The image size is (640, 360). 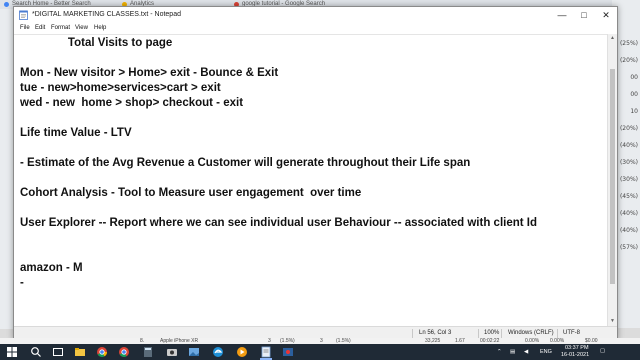 What do you see at coordinates (51, 268) in the screenshot?
I see `text-line: amazon - M` at bounding box center [51, 268].